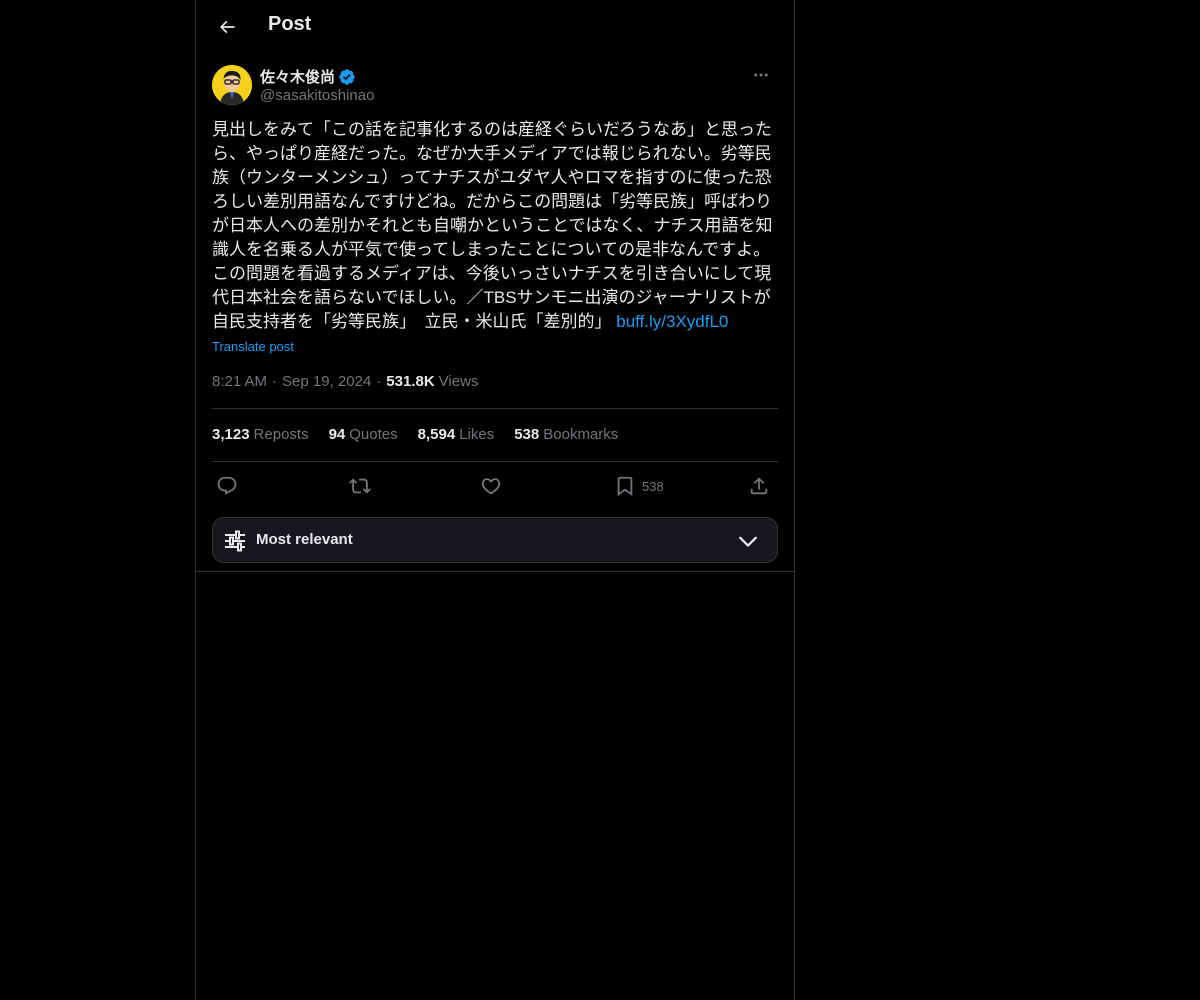  Describe the element at coordinates (495, 86) in the screenshot. I see `author-row: 佐々木俊尚 @sasakitoshinao` at that location.